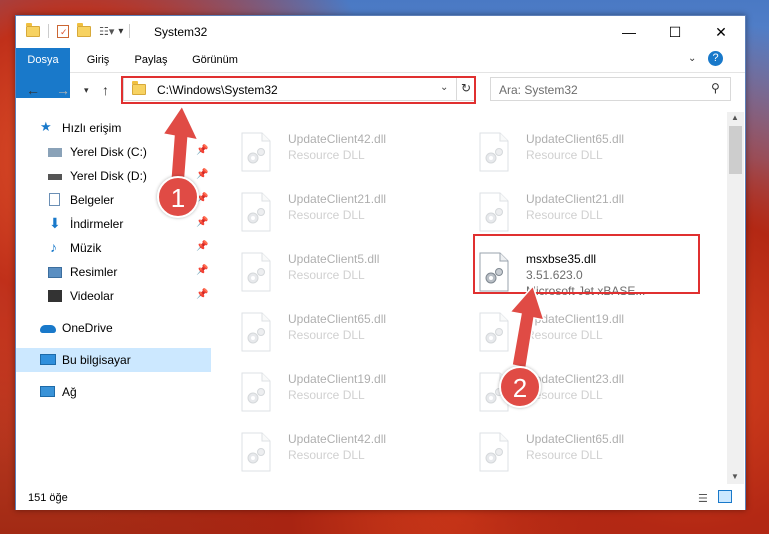 The image size is (769, 534). What do you see at coordinates (84, 29) in the screenshot?
I see `new-folder-icon` at bounding box center [84, 29].